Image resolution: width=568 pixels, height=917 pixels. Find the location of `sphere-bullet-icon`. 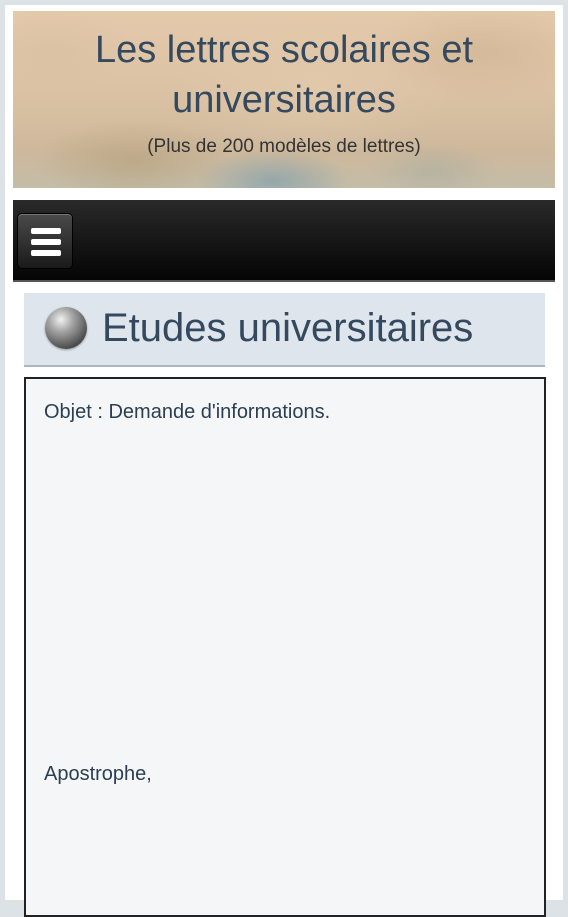

sphere-bullet-icon is located at coordinates (66, 328).